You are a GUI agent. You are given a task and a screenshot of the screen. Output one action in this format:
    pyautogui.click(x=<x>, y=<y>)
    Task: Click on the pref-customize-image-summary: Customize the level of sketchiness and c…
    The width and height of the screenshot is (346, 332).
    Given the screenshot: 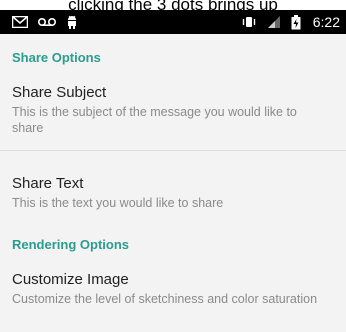 What is the action you would take?
    pyautogui.click(x=165, y=299)
    